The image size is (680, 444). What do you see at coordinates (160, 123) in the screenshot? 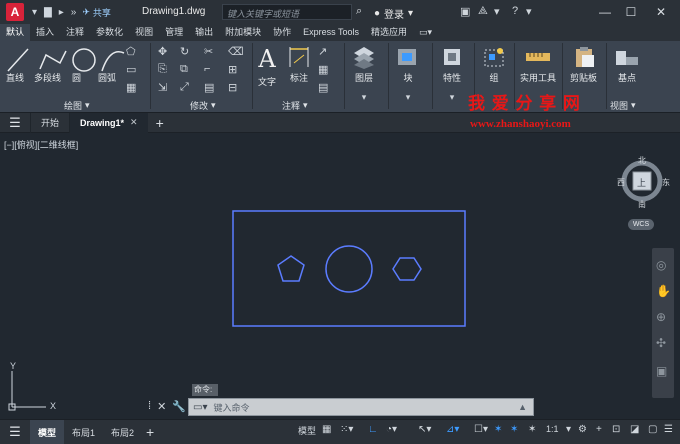
I see `new-tab-icon: +` at bounding box center [160, 123].